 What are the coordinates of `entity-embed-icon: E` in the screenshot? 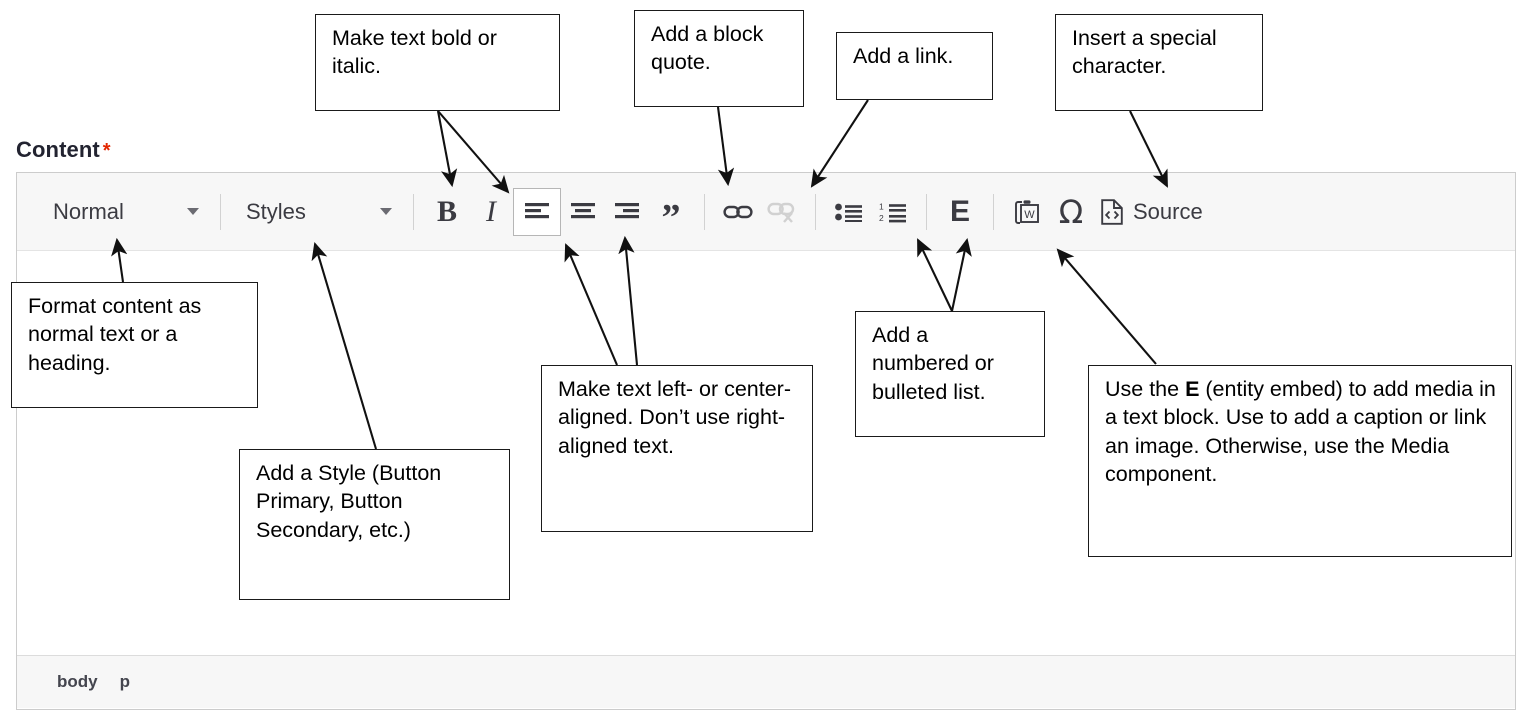 It's located at (959, 211).